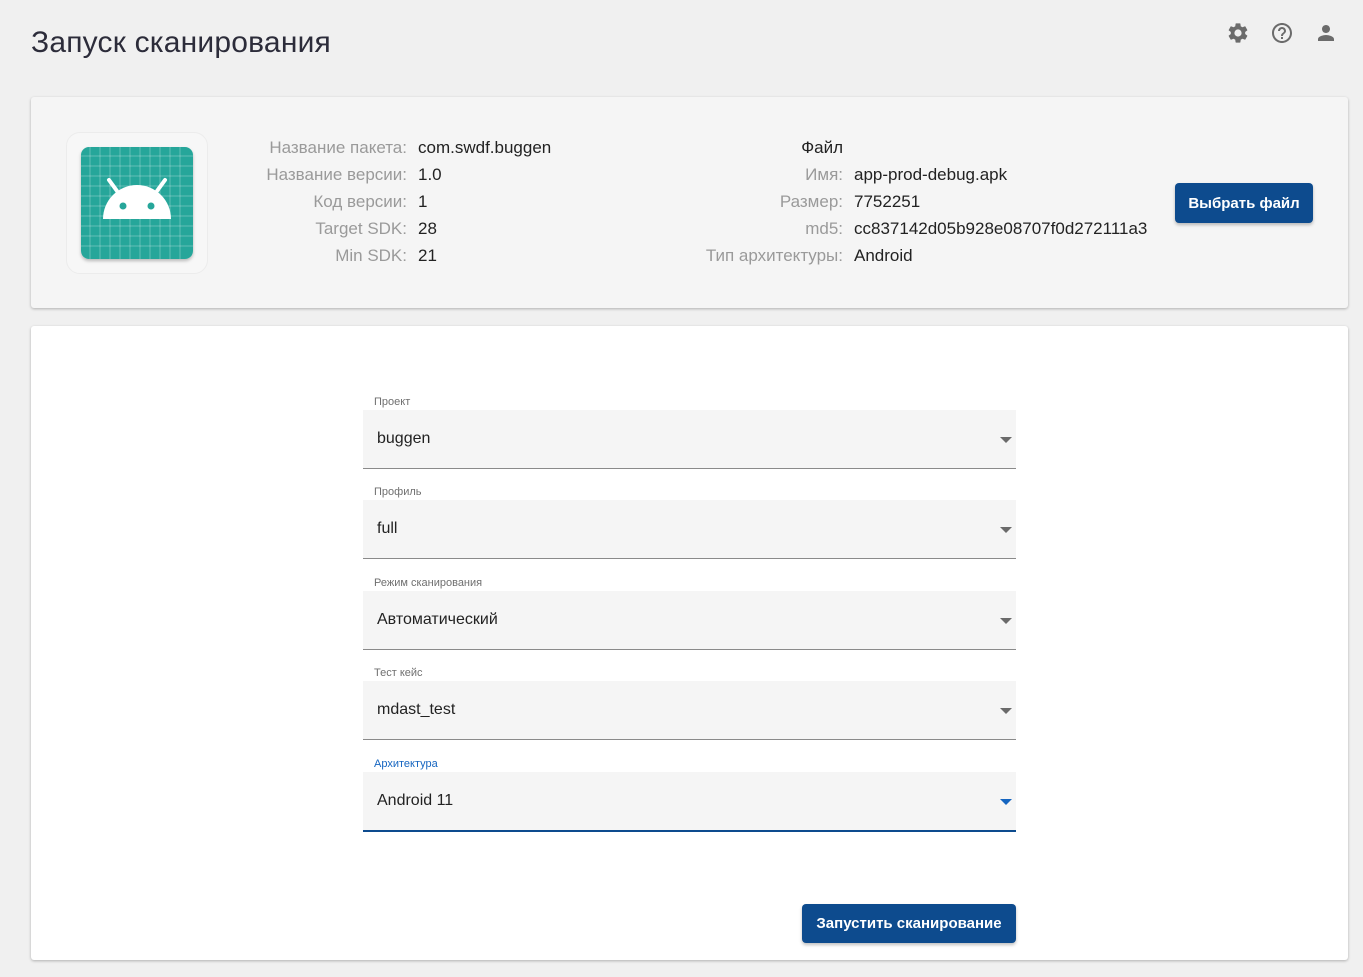  I want to click on md5-value: cc837142d05b928e08707f0d272111a3, so click(1001, 228).